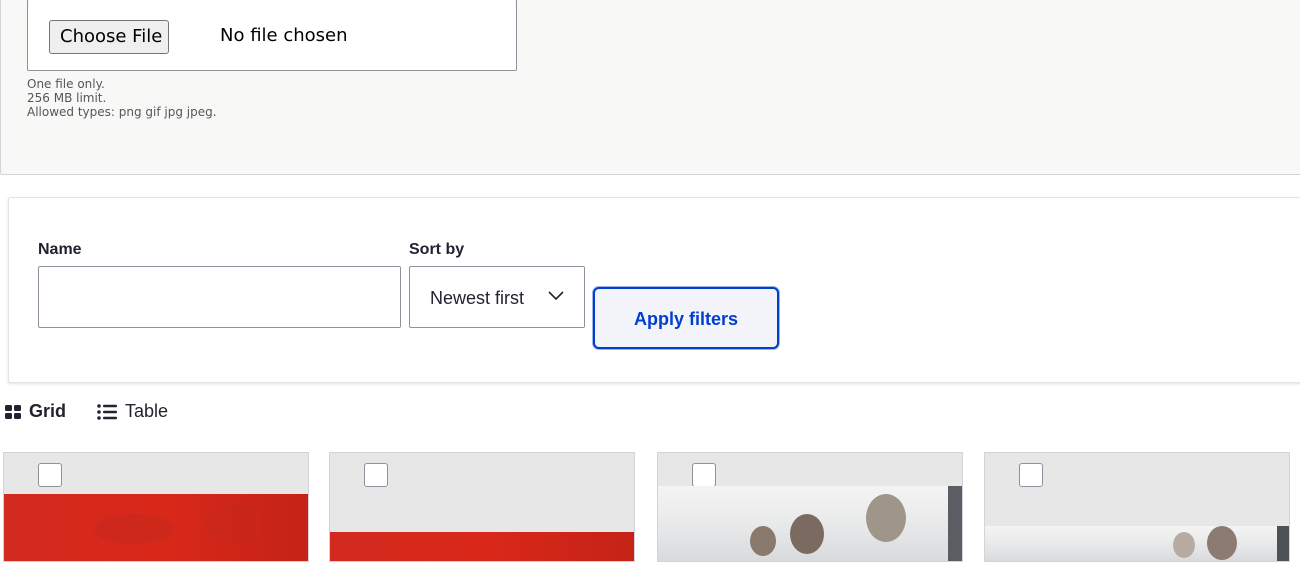  What do you see at coordinates (122, 112) in the screenshot?
I see `help-line: Allowed types: png gif jpg jpeg.` at bounding box center [122, 112].